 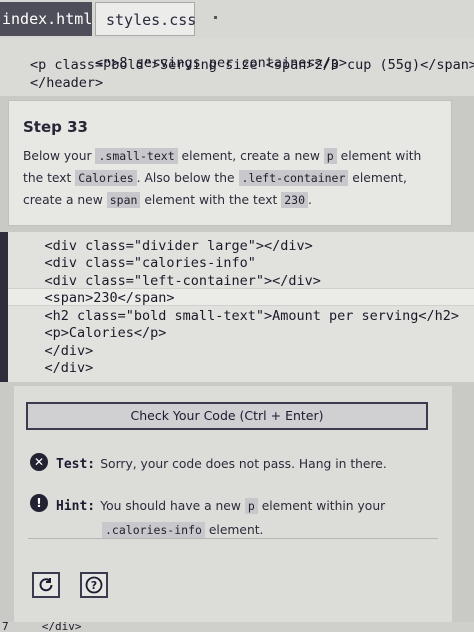 What do you see at coordinates (106, 178) in the screenshot?
I see `code-chip: Calories` at bounding box center [106, 178].